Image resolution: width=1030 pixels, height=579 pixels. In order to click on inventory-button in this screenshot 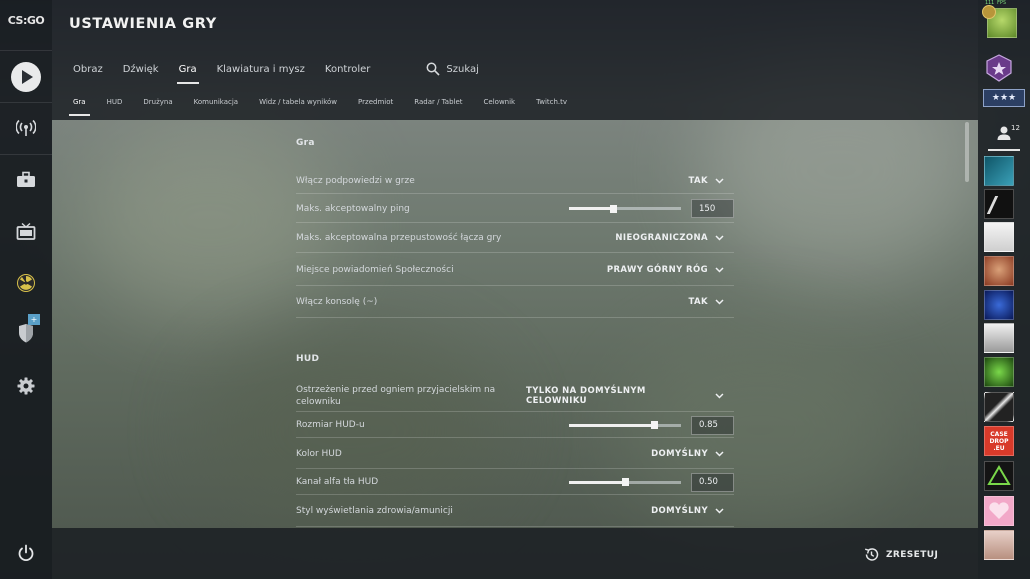, I will do `click(26, 180)`.